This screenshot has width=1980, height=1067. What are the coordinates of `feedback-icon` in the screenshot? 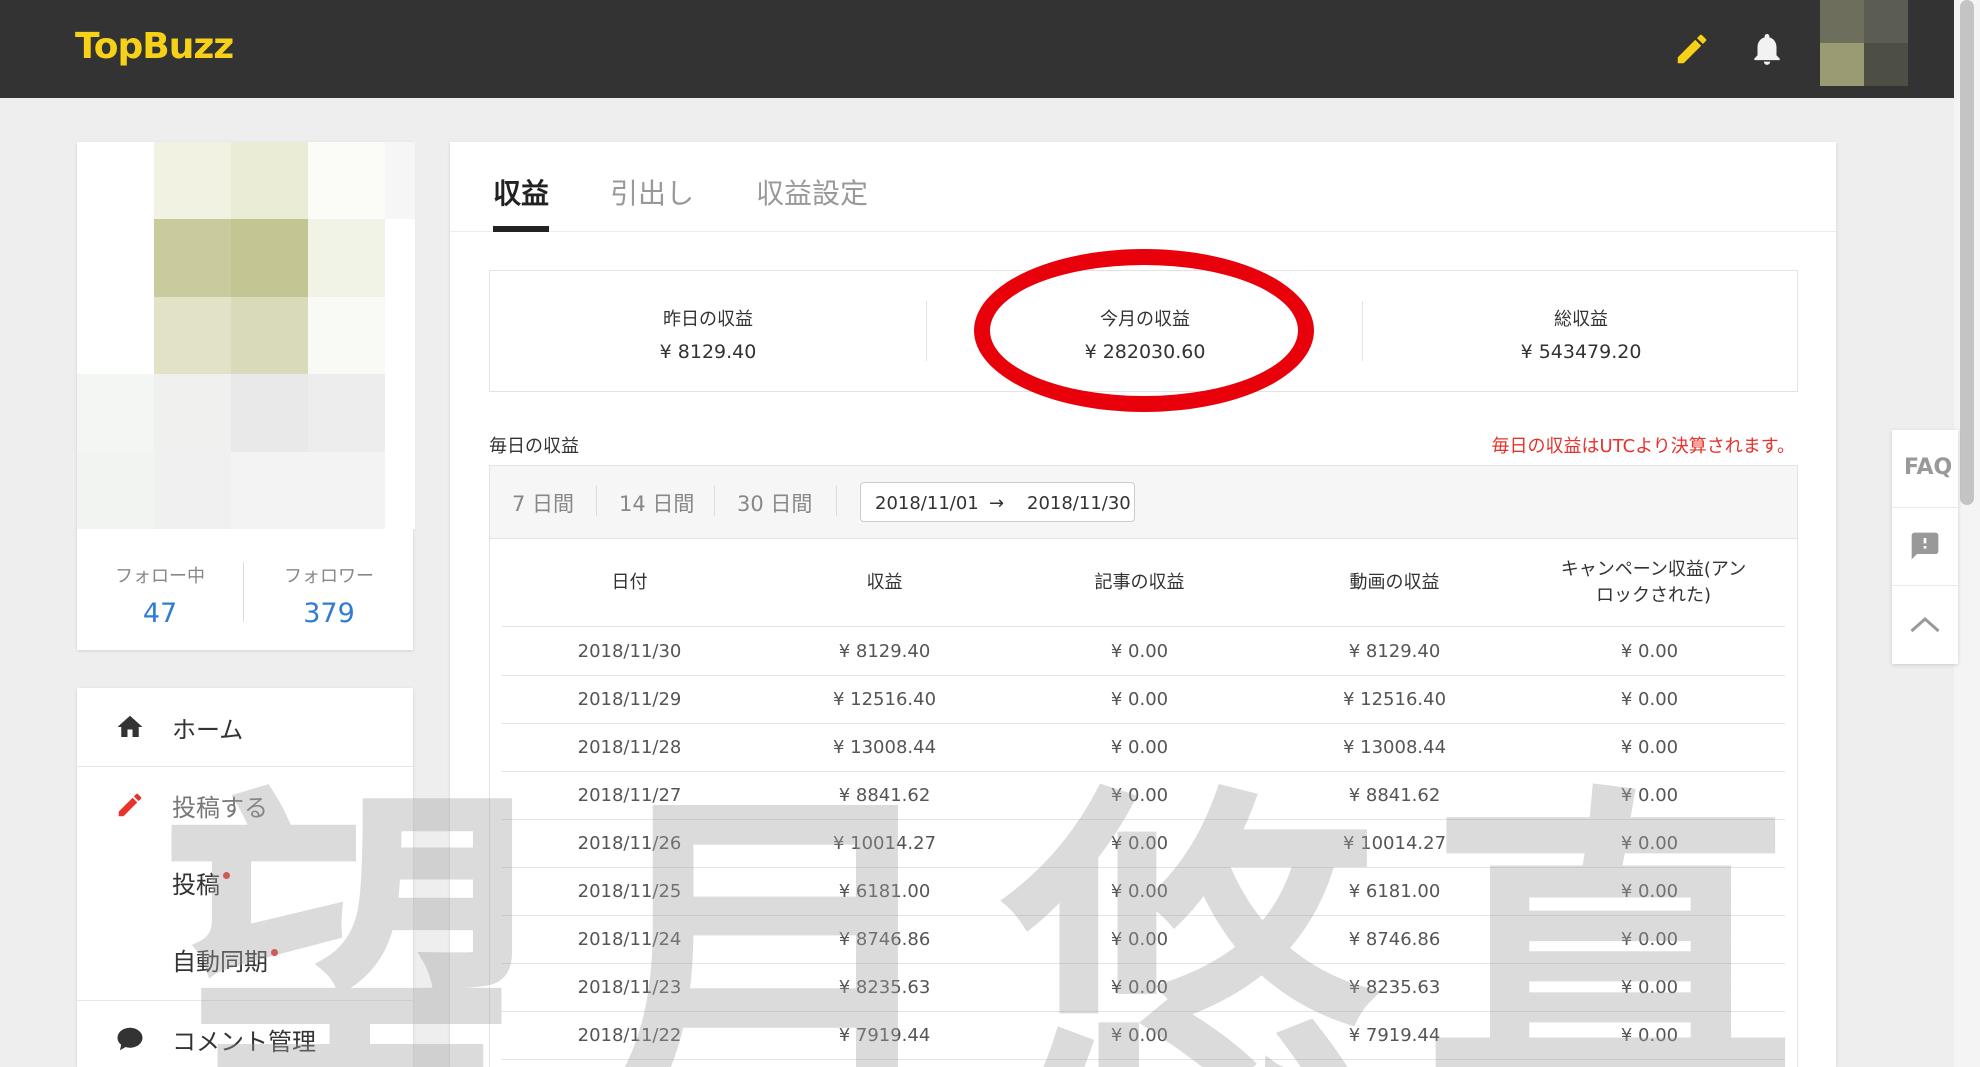 It's located at (1925, 546).